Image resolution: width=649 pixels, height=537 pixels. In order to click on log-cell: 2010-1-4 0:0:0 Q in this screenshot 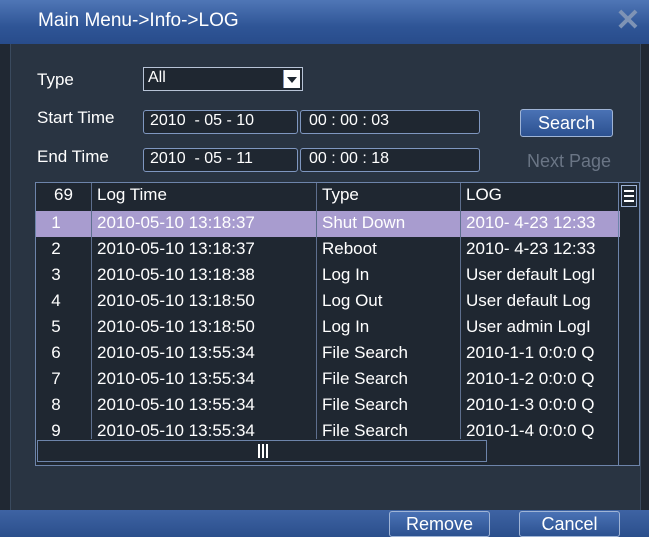, I will do `click(530, 430)`.